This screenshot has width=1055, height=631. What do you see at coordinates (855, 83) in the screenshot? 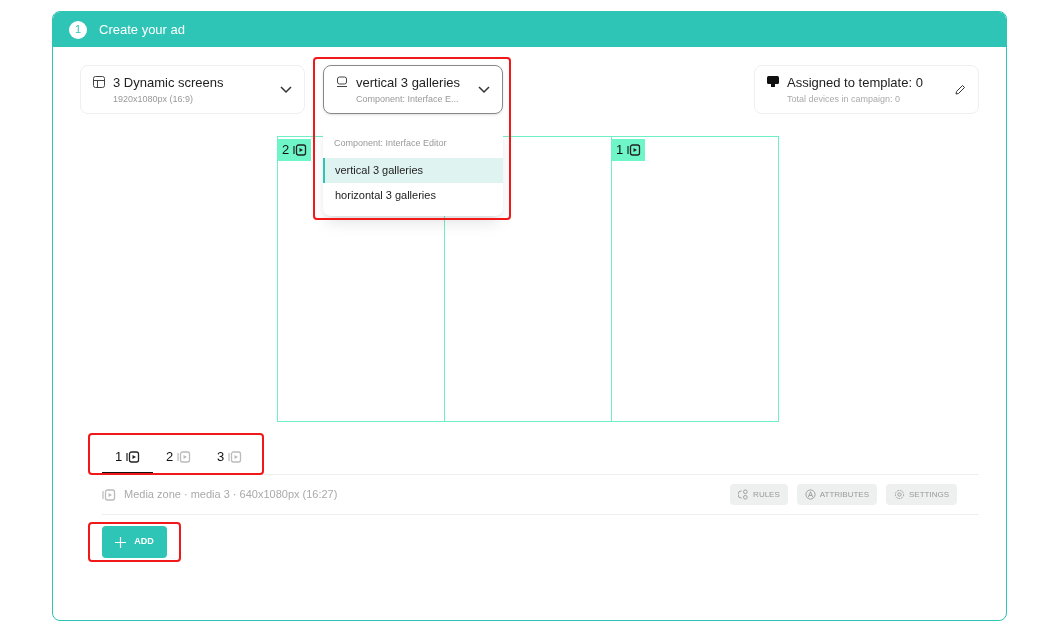
I see `assigned-count: Assigned to template: 0` at bounding box center [855, 83].